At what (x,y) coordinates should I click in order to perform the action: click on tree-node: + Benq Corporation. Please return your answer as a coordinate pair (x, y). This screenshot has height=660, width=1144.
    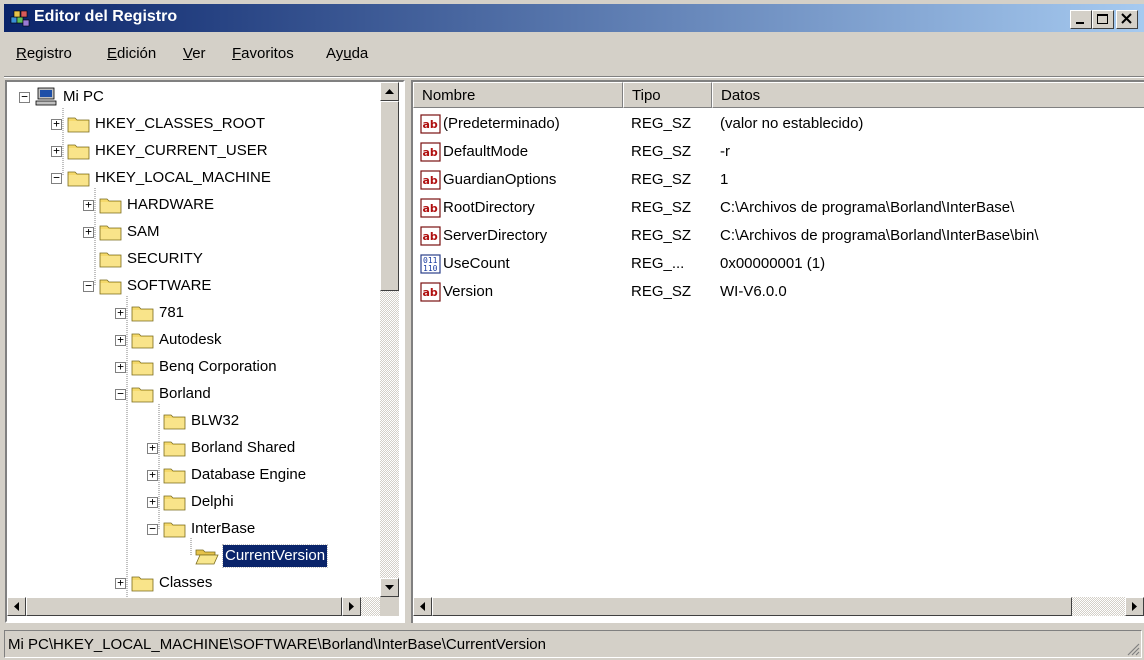
    Looking at the image, I should click on (193, 367).